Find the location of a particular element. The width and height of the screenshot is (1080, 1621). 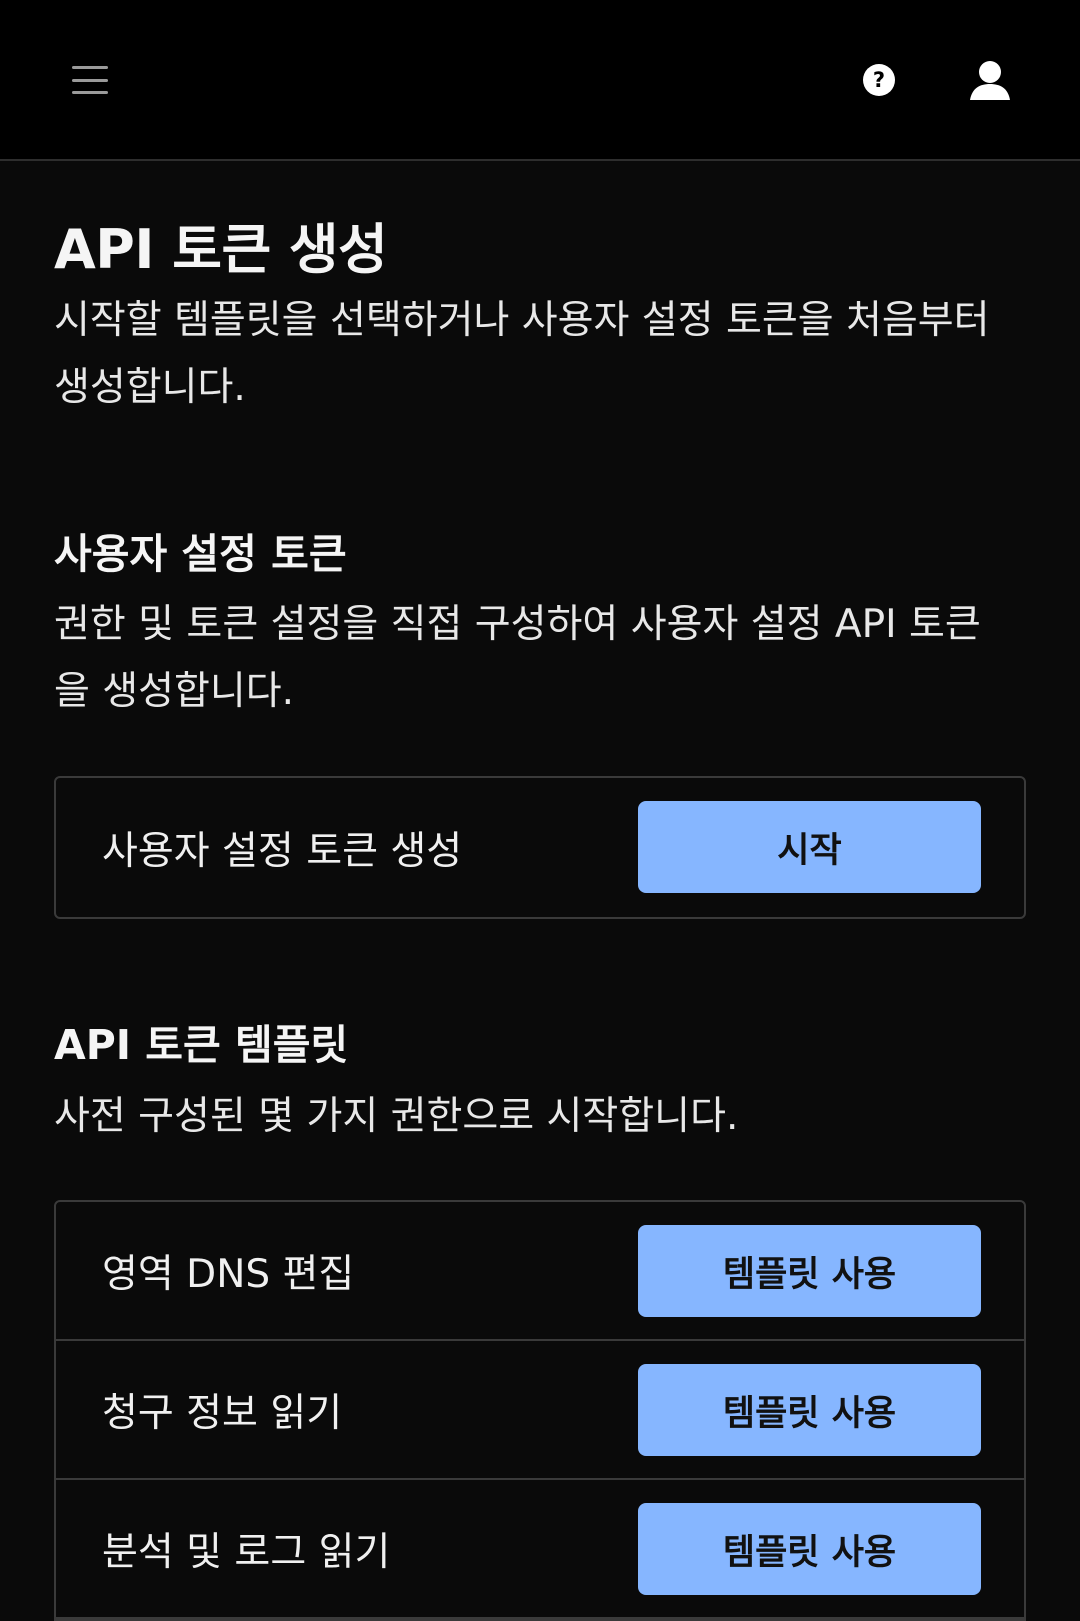

template-row-dns-edit: 영역 DNS 편집 템플릿 사용 is located at coordinates (540, 1271).